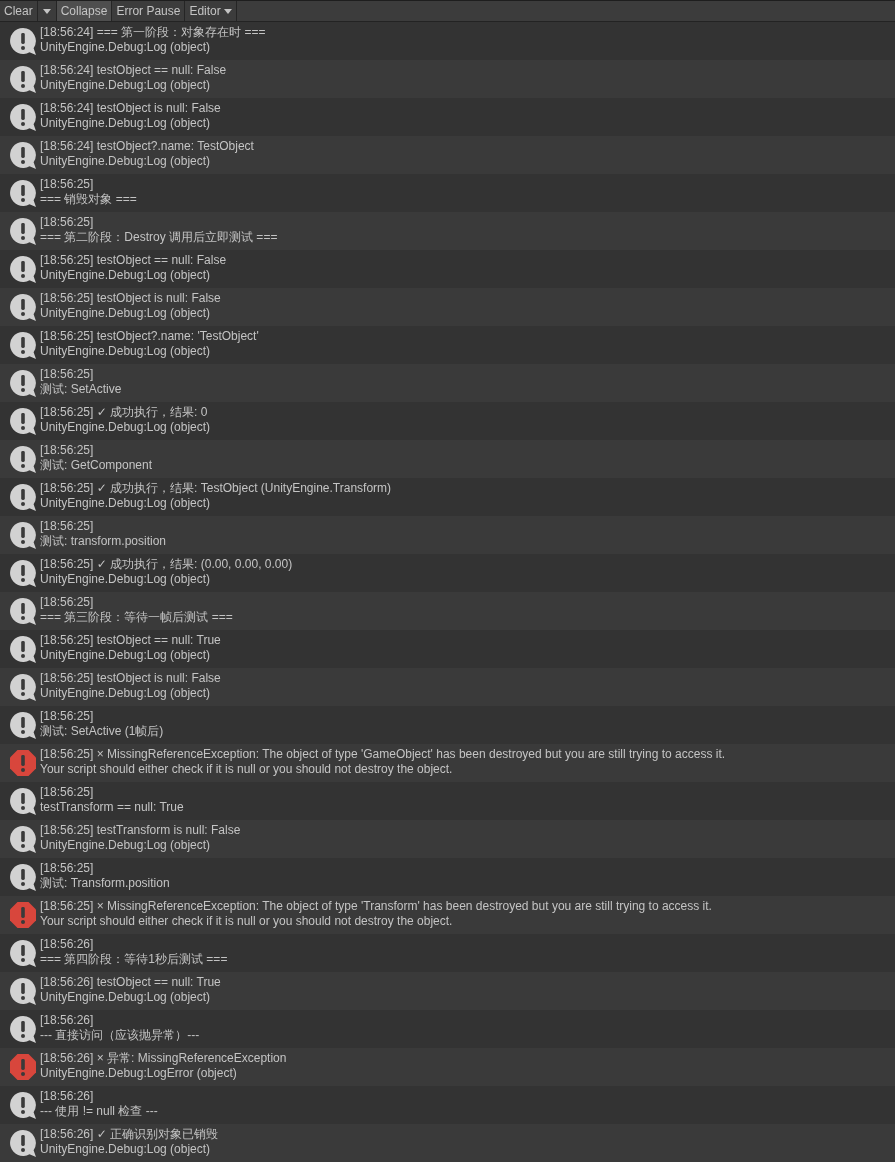 This screenshot has width=895, height=1162. I want to click on log-text-line: [18:56:25] ✓ 成功执行，结果: (0.00, 0.00, 0.00), so click(166, 564).